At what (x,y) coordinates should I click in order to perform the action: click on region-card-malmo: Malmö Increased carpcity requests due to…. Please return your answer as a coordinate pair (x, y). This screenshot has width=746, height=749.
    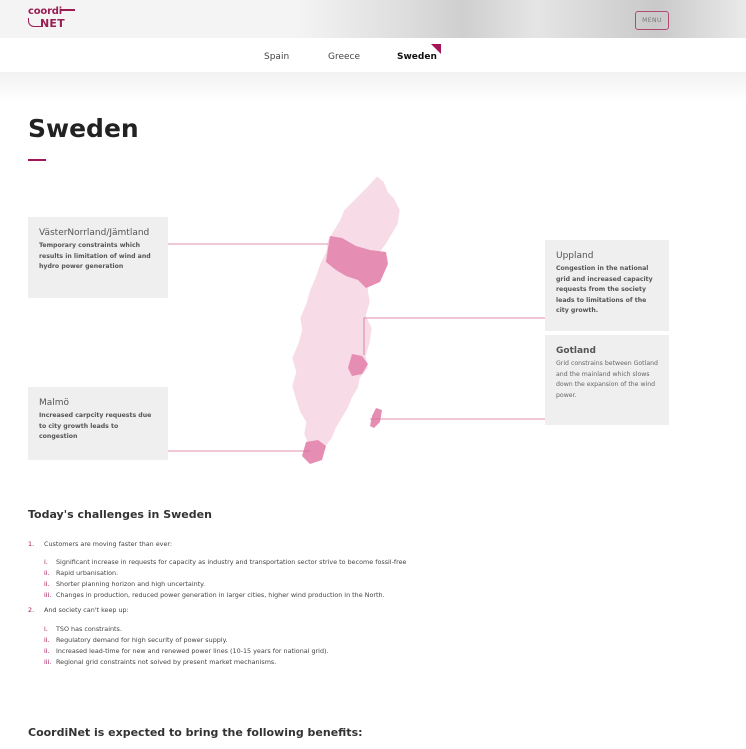
    Looking at the image, I should click on (98, 423).